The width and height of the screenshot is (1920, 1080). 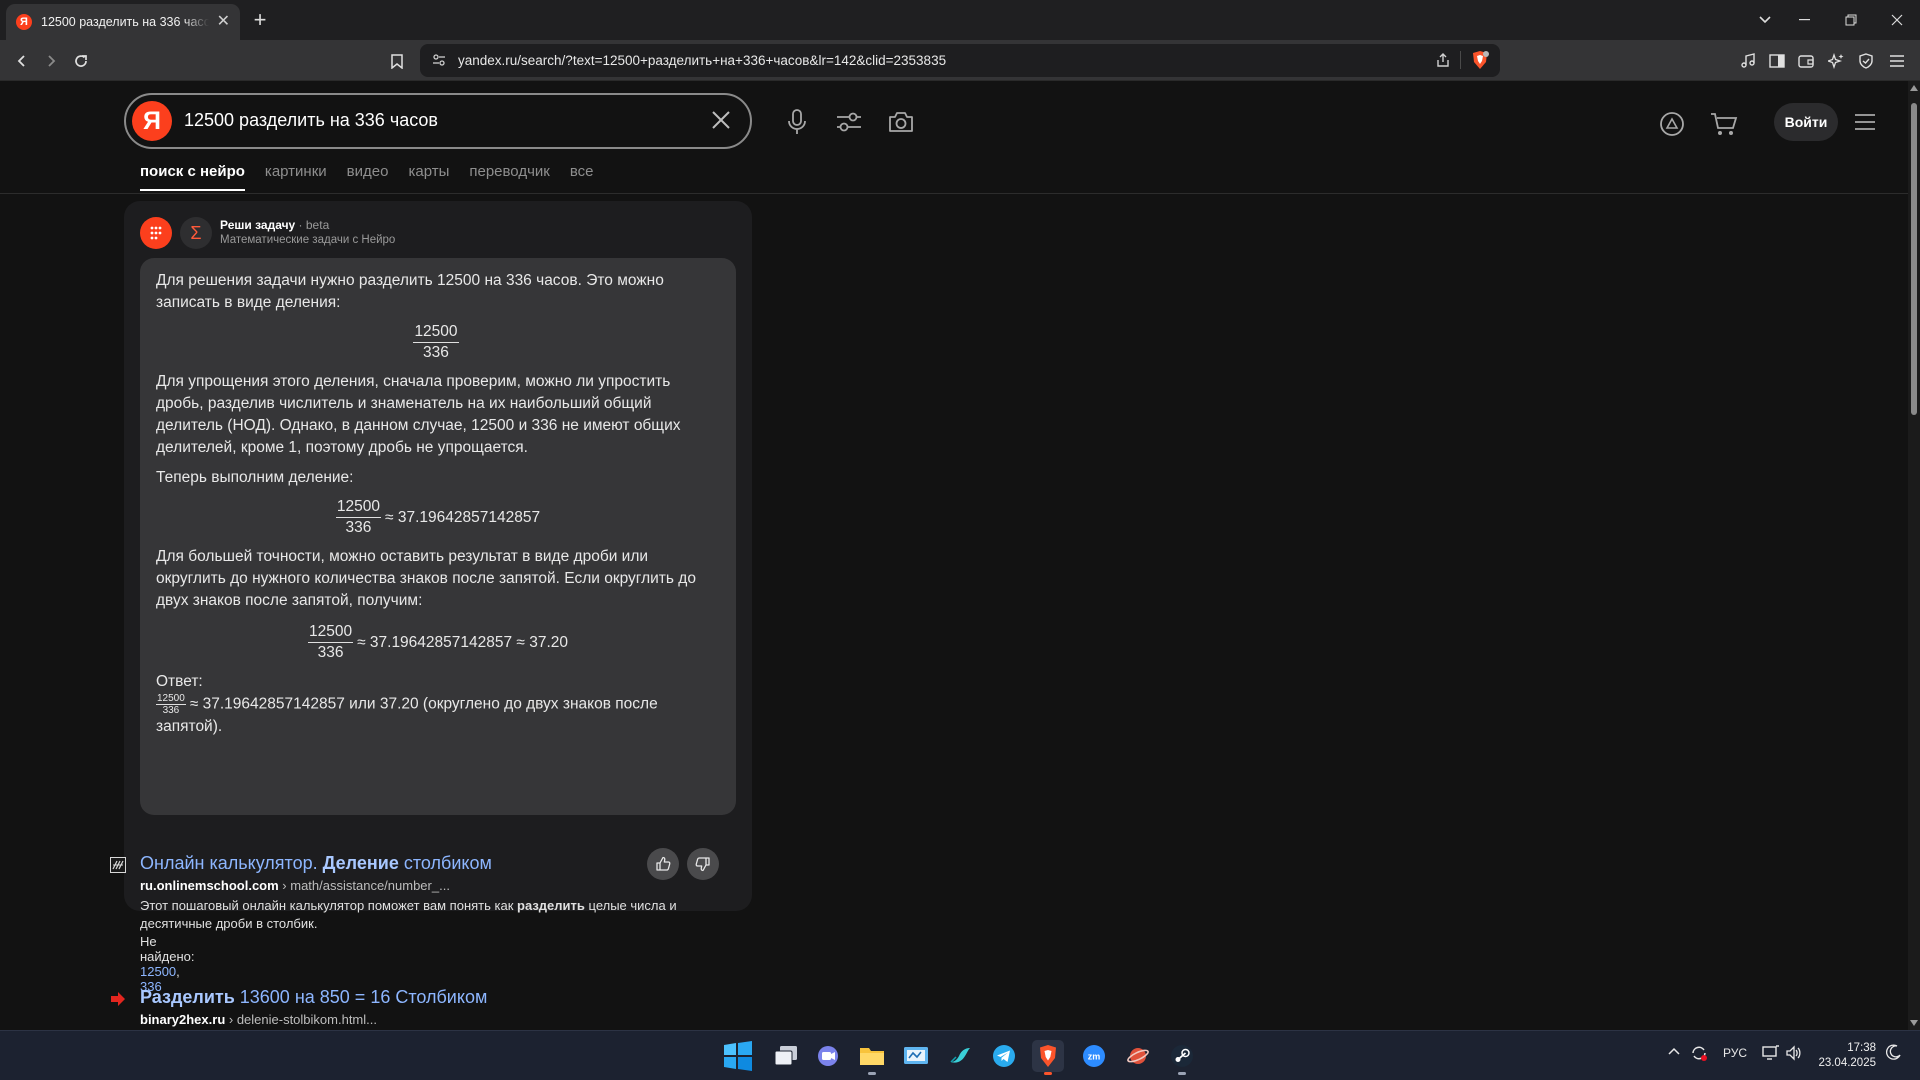 I want to click on search-input: 12500 разделить на 336 часов, so click(x=311, y=120).